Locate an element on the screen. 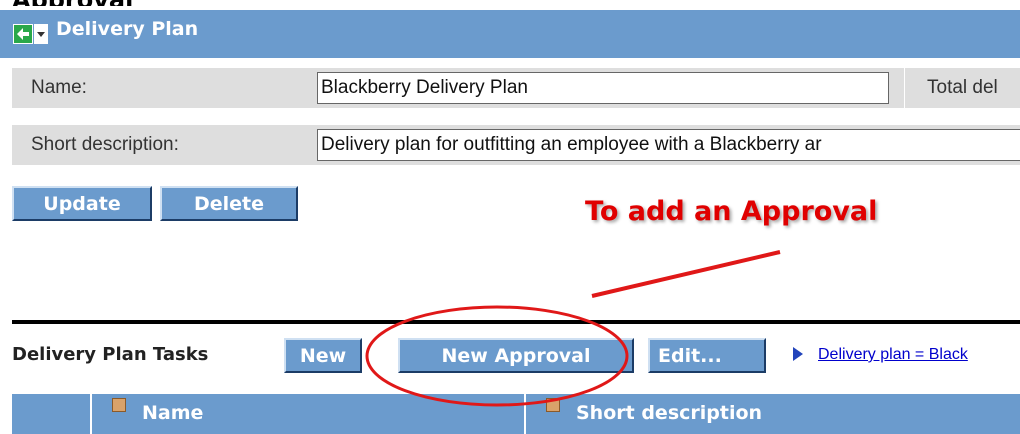 The width and height of the screenshot is (1020, 434). section-divider is located at coordinates (516, 322).